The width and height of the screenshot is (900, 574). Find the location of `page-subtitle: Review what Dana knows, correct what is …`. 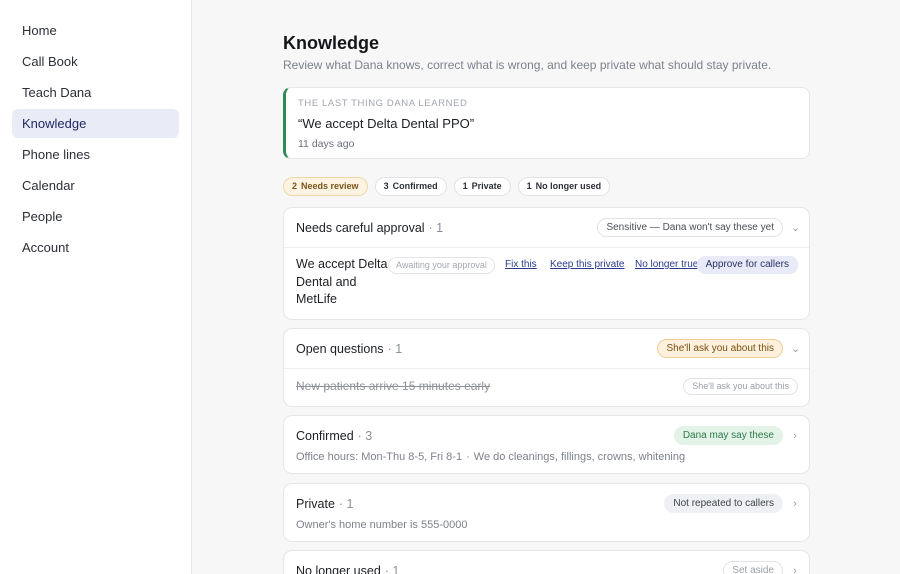

page-subtitle: Review what Dana knows, correct what is … is located at coordinates (527, 65).